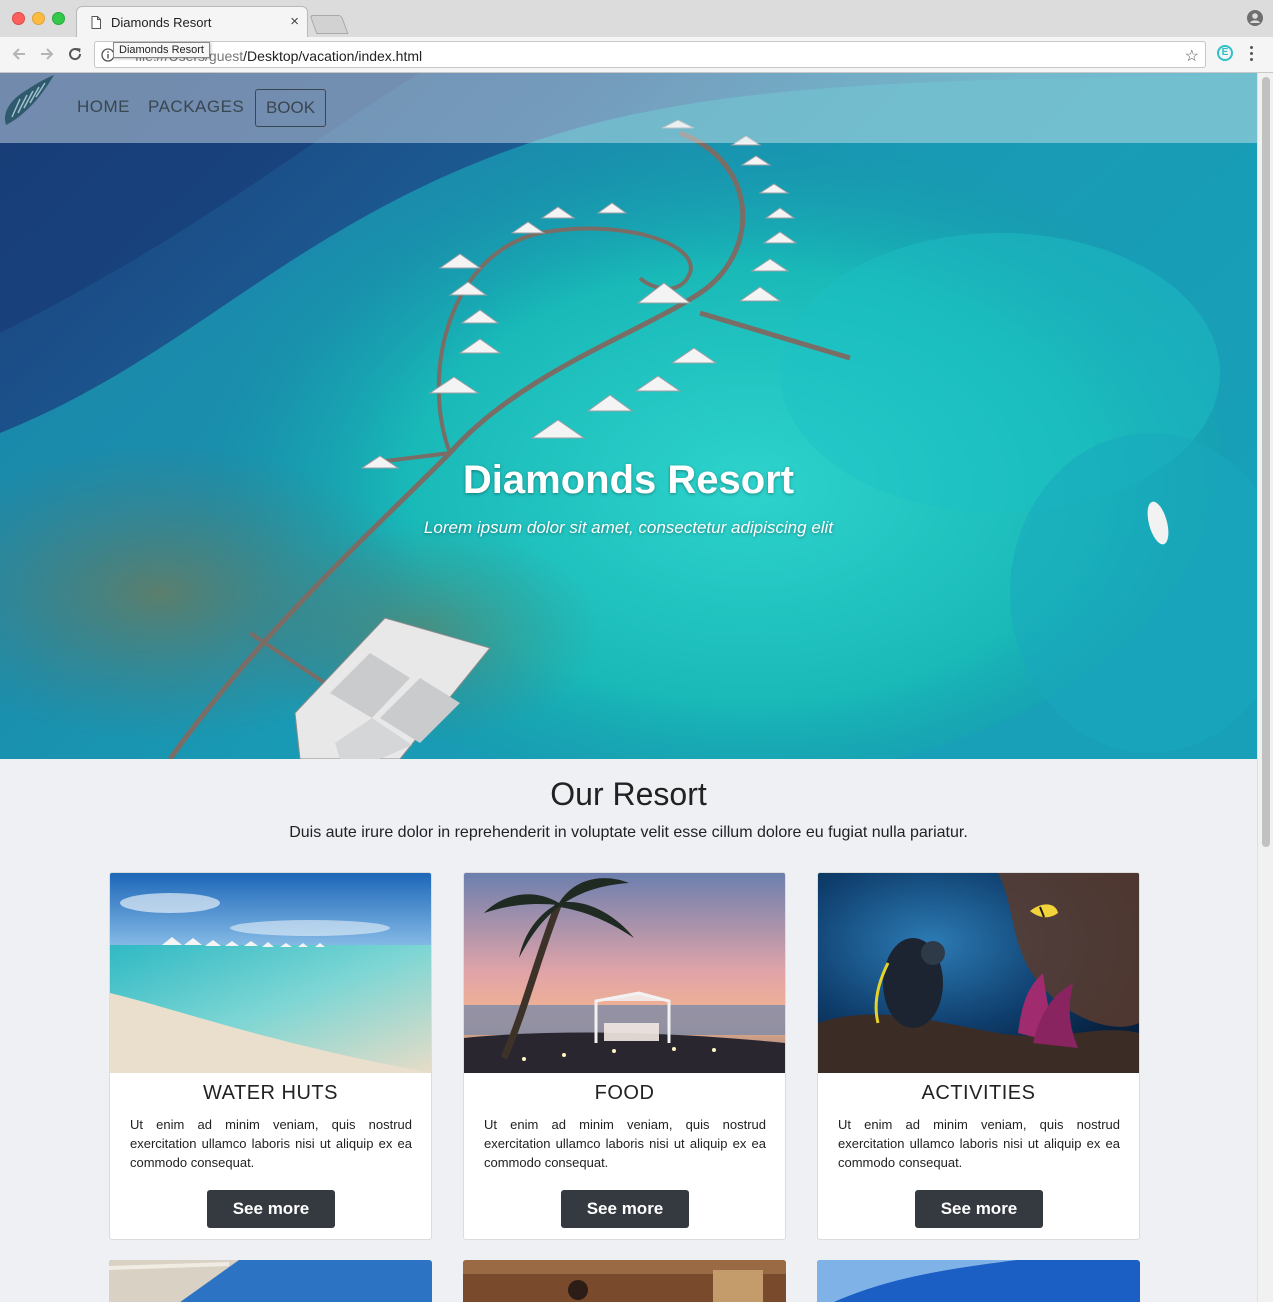 This screenshot has width=1273, height=1302. I want to click on kebab-menu-icon, so click(1251, 55).